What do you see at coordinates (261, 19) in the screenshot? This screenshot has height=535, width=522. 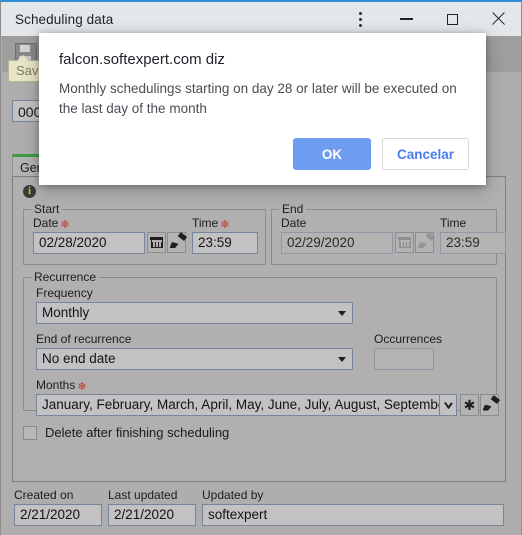 I see `title-bar: Scheduling data` at bounding box center [261, 19].